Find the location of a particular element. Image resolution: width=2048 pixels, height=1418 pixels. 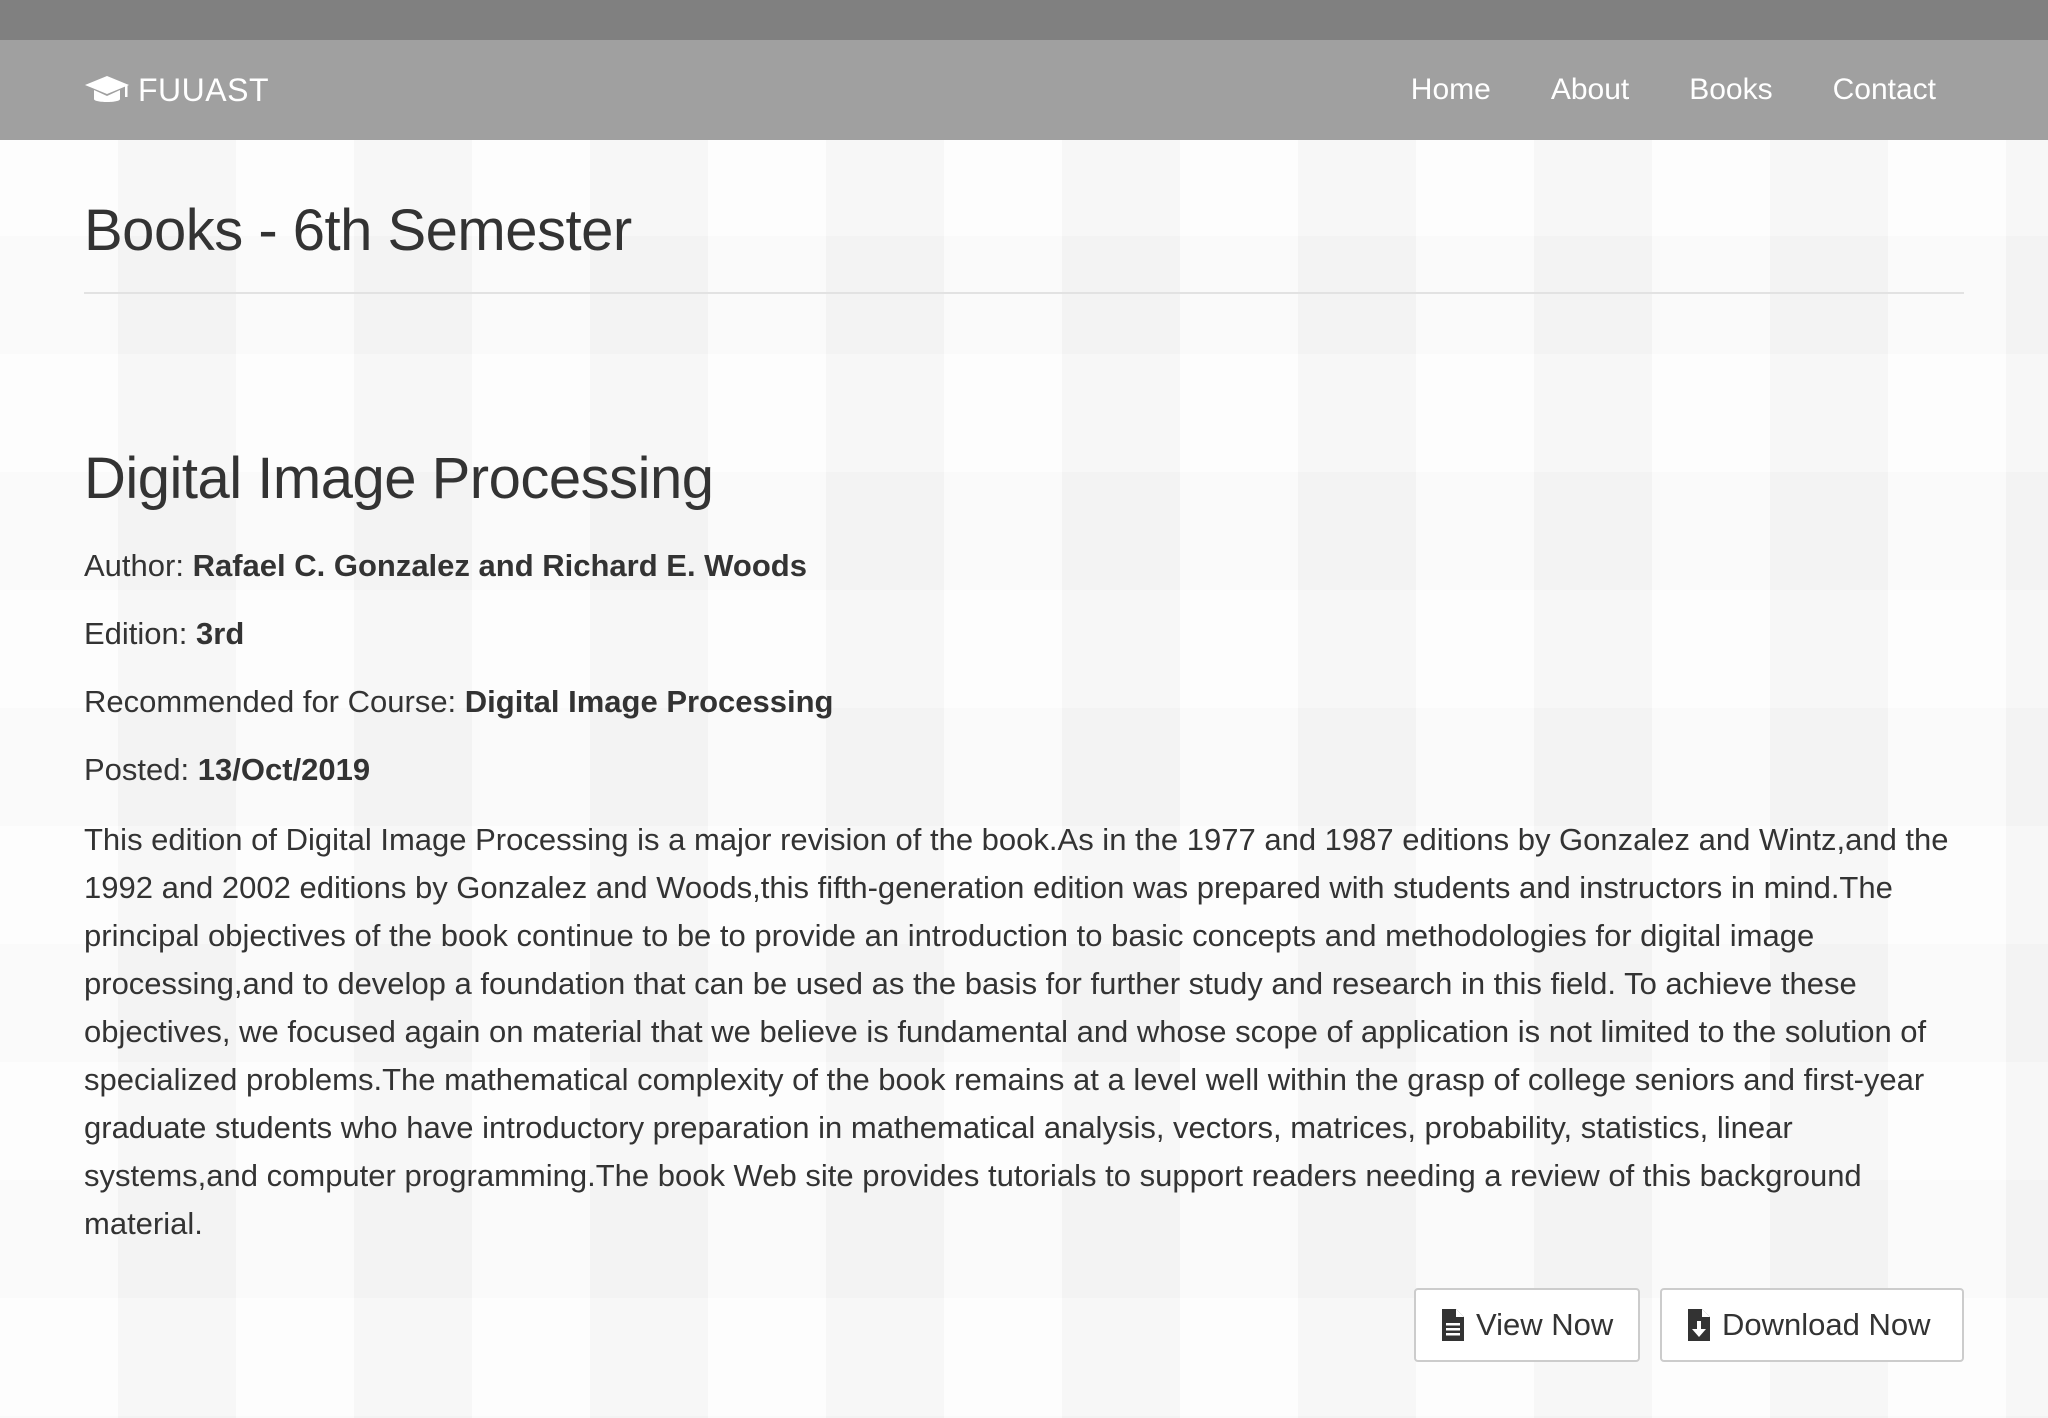

author-label: Author: is located at coordinates (138, 565).